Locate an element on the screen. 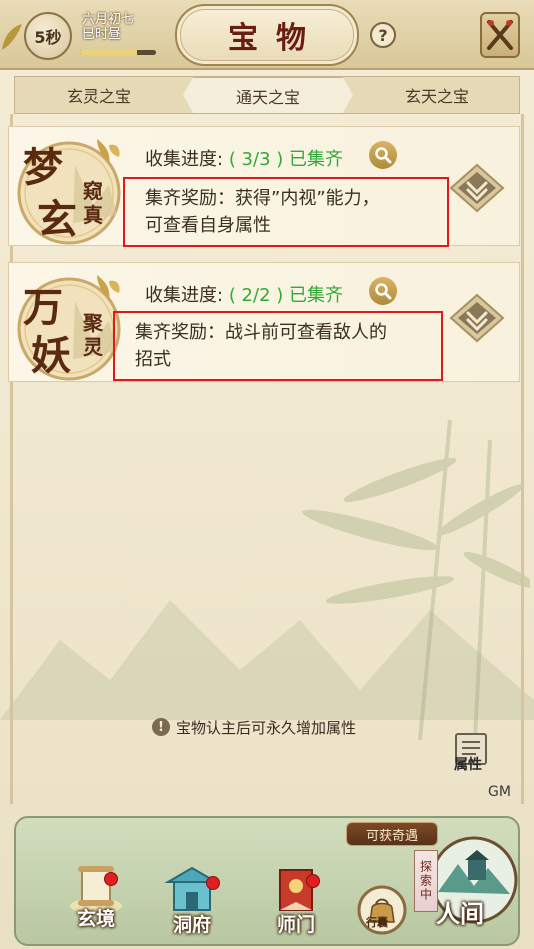 The width and height of the screenshot is (534, 949). exclamation-glyph: ! is located at coordinates (161, 727).